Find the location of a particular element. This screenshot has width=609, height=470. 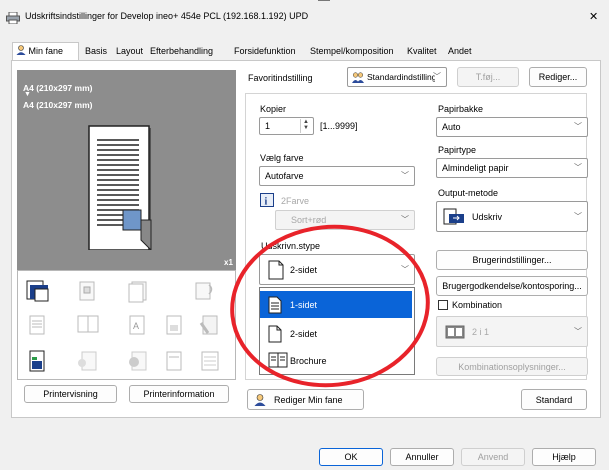

watermark-icon: A is located at coordinates (138, 325).